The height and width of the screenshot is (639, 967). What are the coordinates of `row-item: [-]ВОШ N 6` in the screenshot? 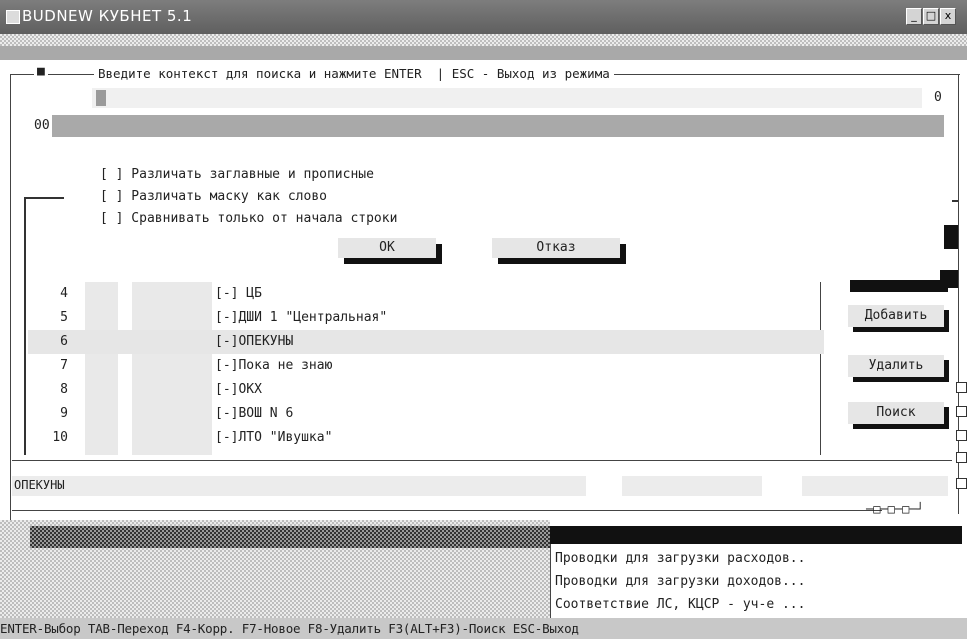 It's located at (254, 413).